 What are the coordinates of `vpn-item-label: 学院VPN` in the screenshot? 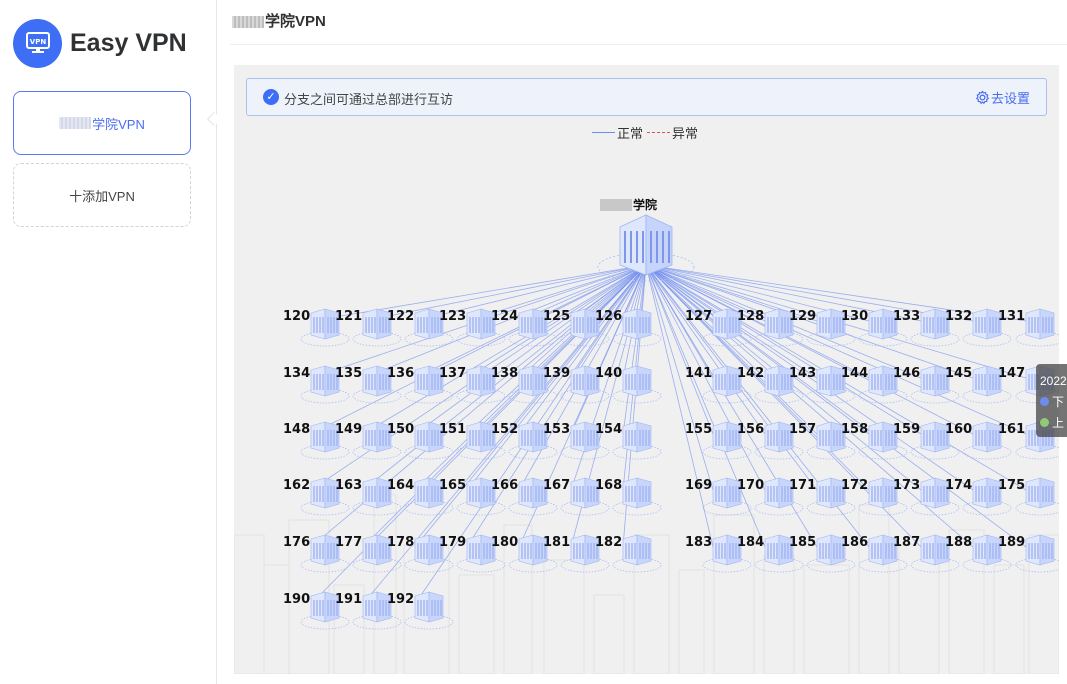 It's located at (118, 124).